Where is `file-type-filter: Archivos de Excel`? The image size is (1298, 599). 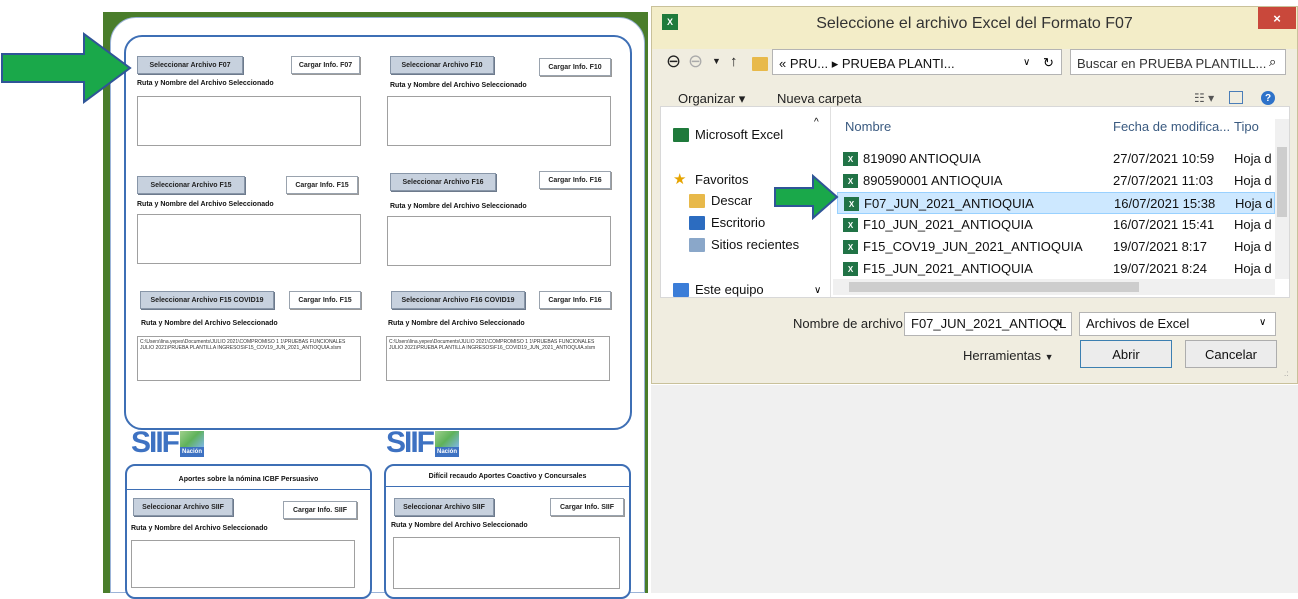
file-type-filter: Archivos de Excel is located at coordinates (1177, 324).